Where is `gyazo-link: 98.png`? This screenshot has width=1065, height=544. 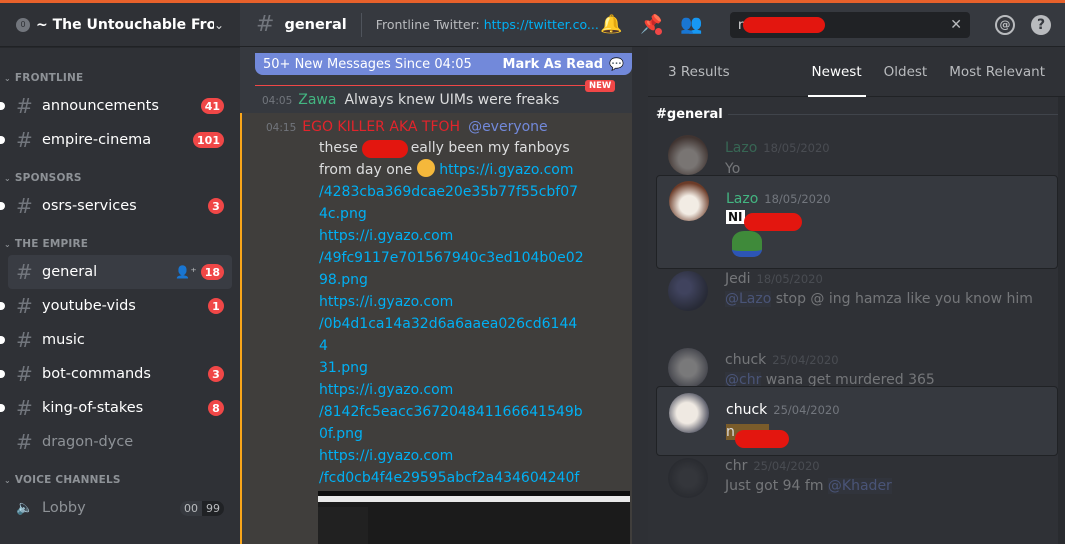
gyazo-link: 98.png is located at coordinates (451, 280).